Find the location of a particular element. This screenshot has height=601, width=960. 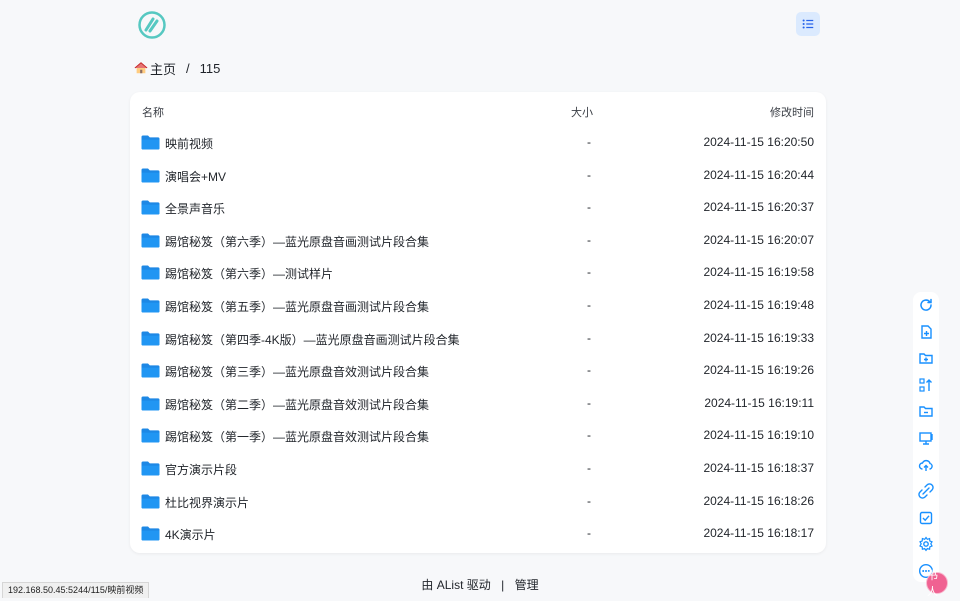

file-modified: 2024-11-15 16:19:11 is located at coordinates (759, 402).